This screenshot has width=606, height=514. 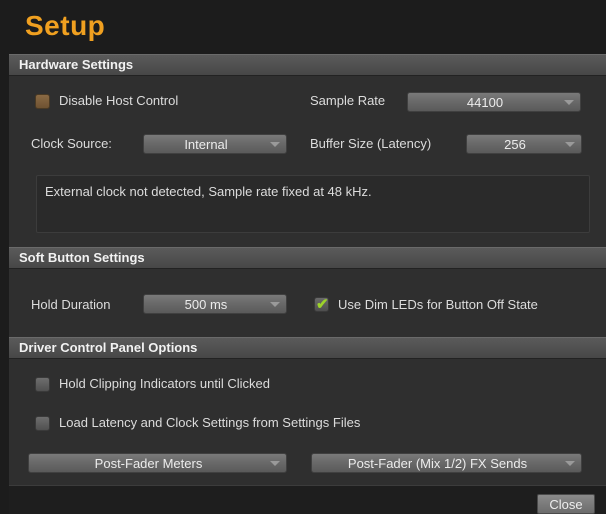 I want to click on sample-rate-label: Sample Rate, so click(x=348, y=100).